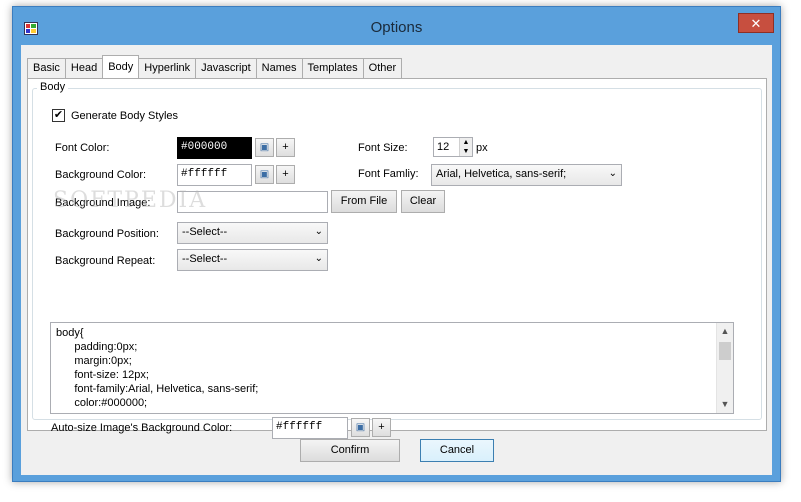 The height and width of the screenshot is (502, 801). Describe the element at coordinates (466, 142) in the screenshot. I see `spin-up-icon: ▲` at that location.